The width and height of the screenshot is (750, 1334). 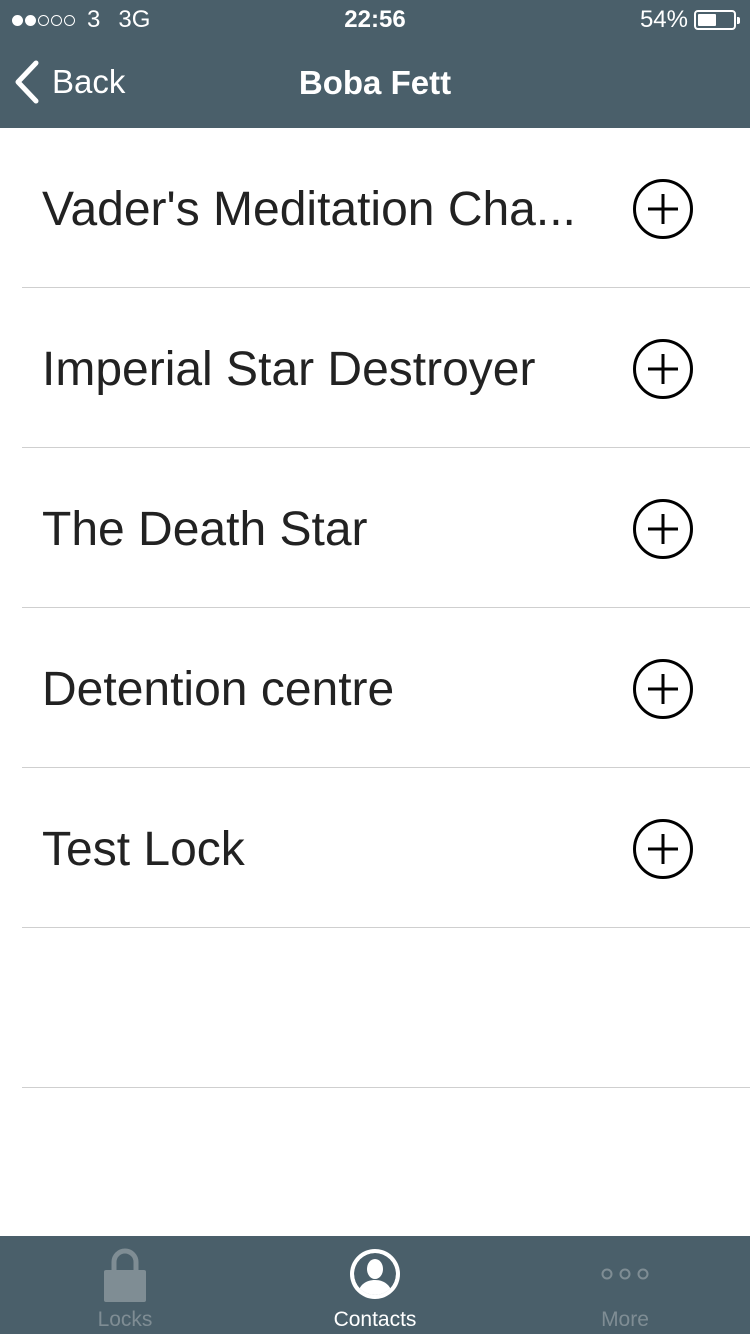 What do you see at coordinates (625, 1319) in the screenshot?
I see `tab-label: More` at bounding box center [625, 1319].